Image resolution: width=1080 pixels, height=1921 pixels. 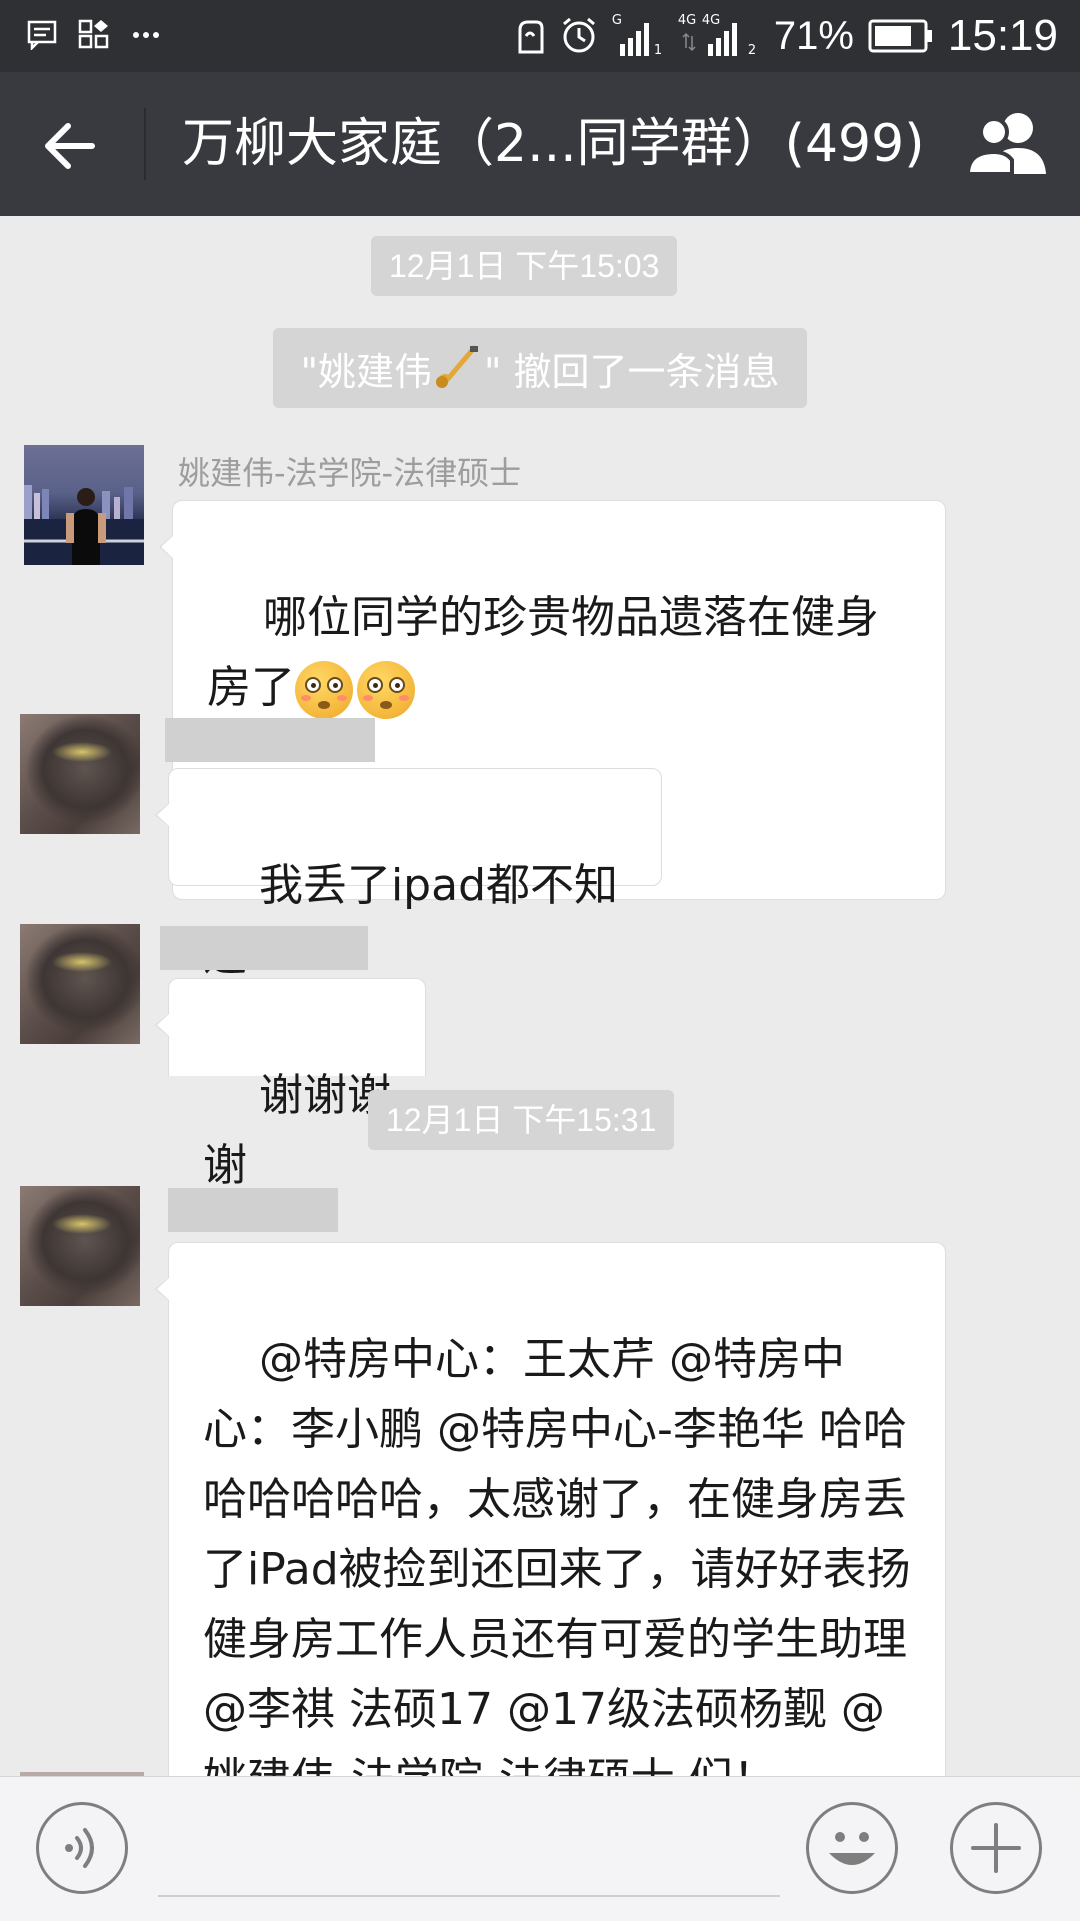 I want to click on message-notification-icon, so click(x=42, y=35).